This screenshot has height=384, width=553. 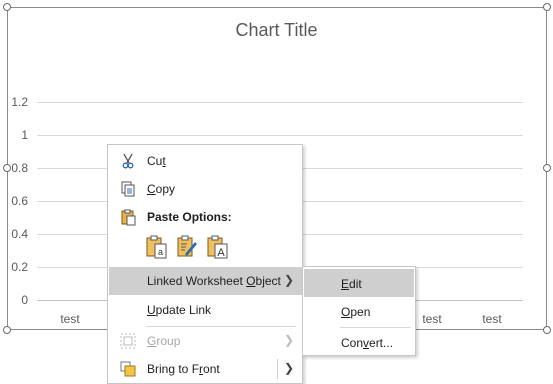 I want to click on group-icon, so click(x=128, y=341).